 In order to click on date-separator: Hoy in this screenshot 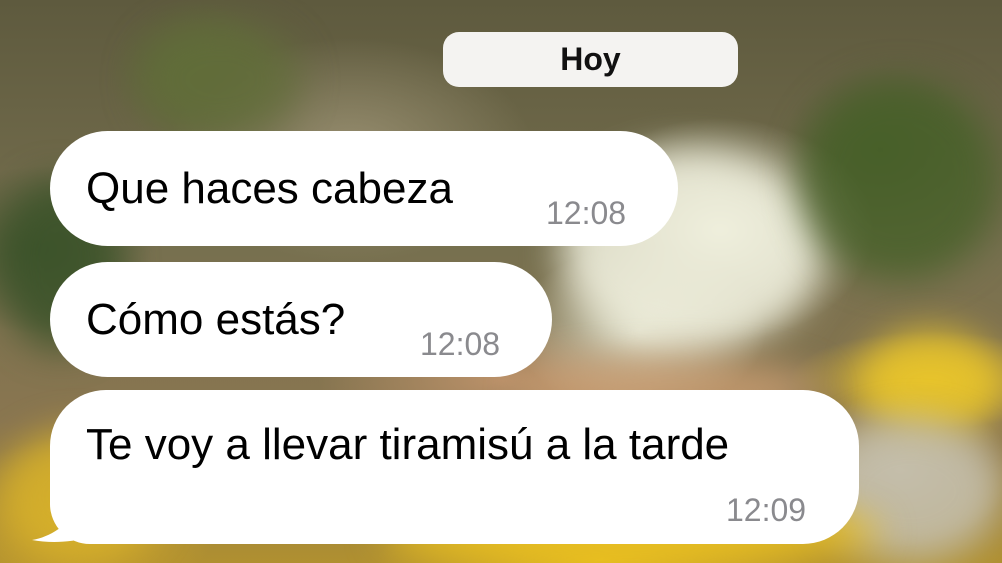, I will do `click(590, 59)`.